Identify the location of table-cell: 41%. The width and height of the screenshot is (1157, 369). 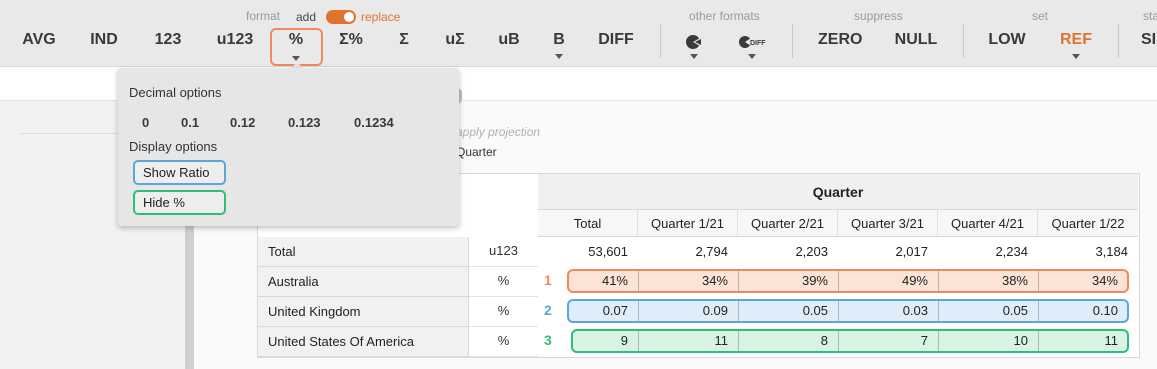
(614, 280).